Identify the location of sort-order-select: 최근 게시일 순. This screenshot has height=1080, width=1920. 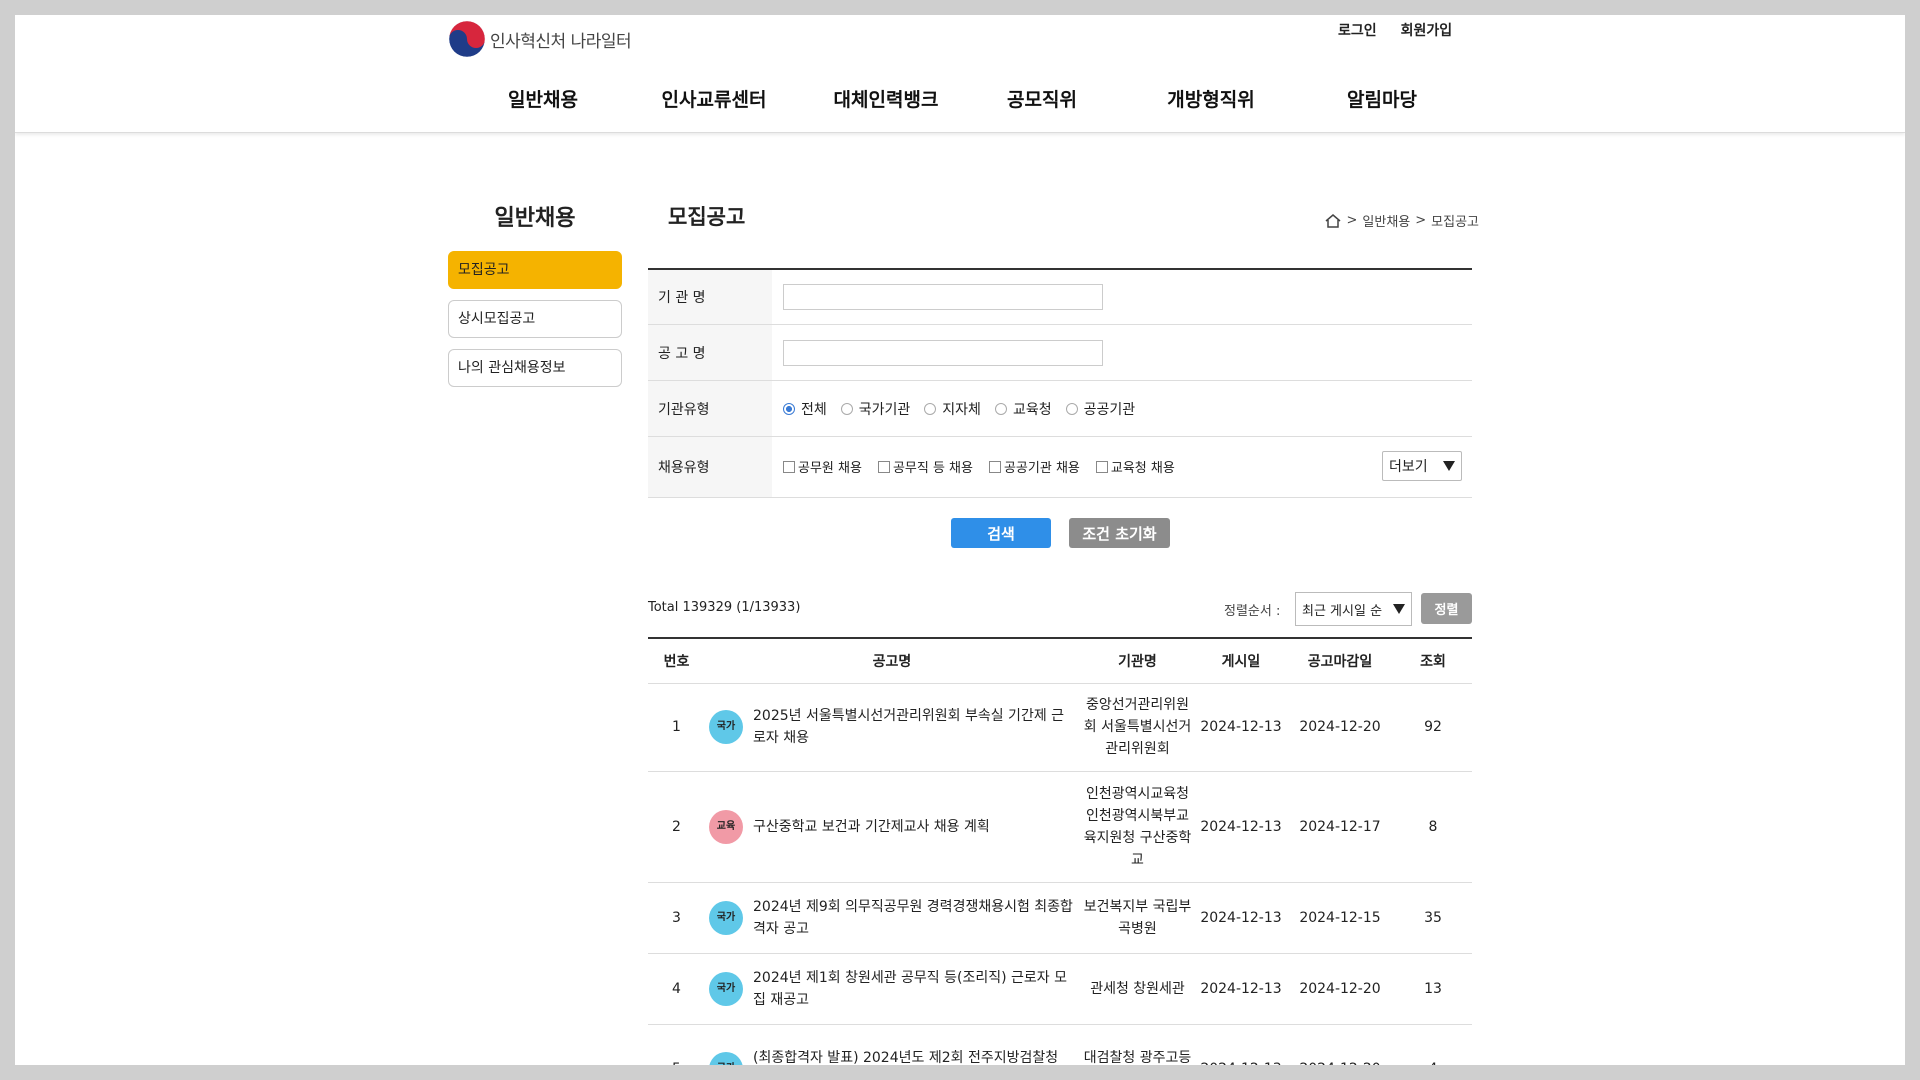
(1353, 609).